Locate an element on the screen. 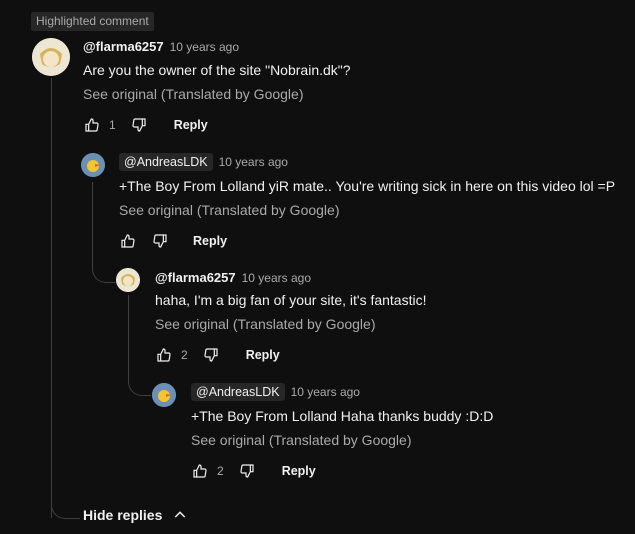 The width and height of the screenshot is (635, 534). thread-curve-root is located at coordinates (65, 498).